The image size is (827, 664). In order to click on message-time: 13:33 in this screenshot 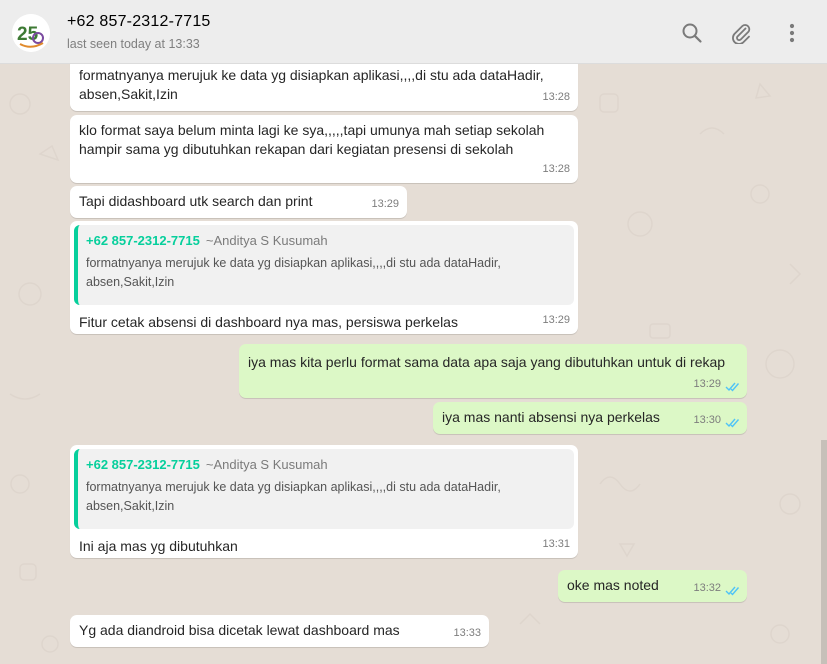, I will do `click(467, 633)`.